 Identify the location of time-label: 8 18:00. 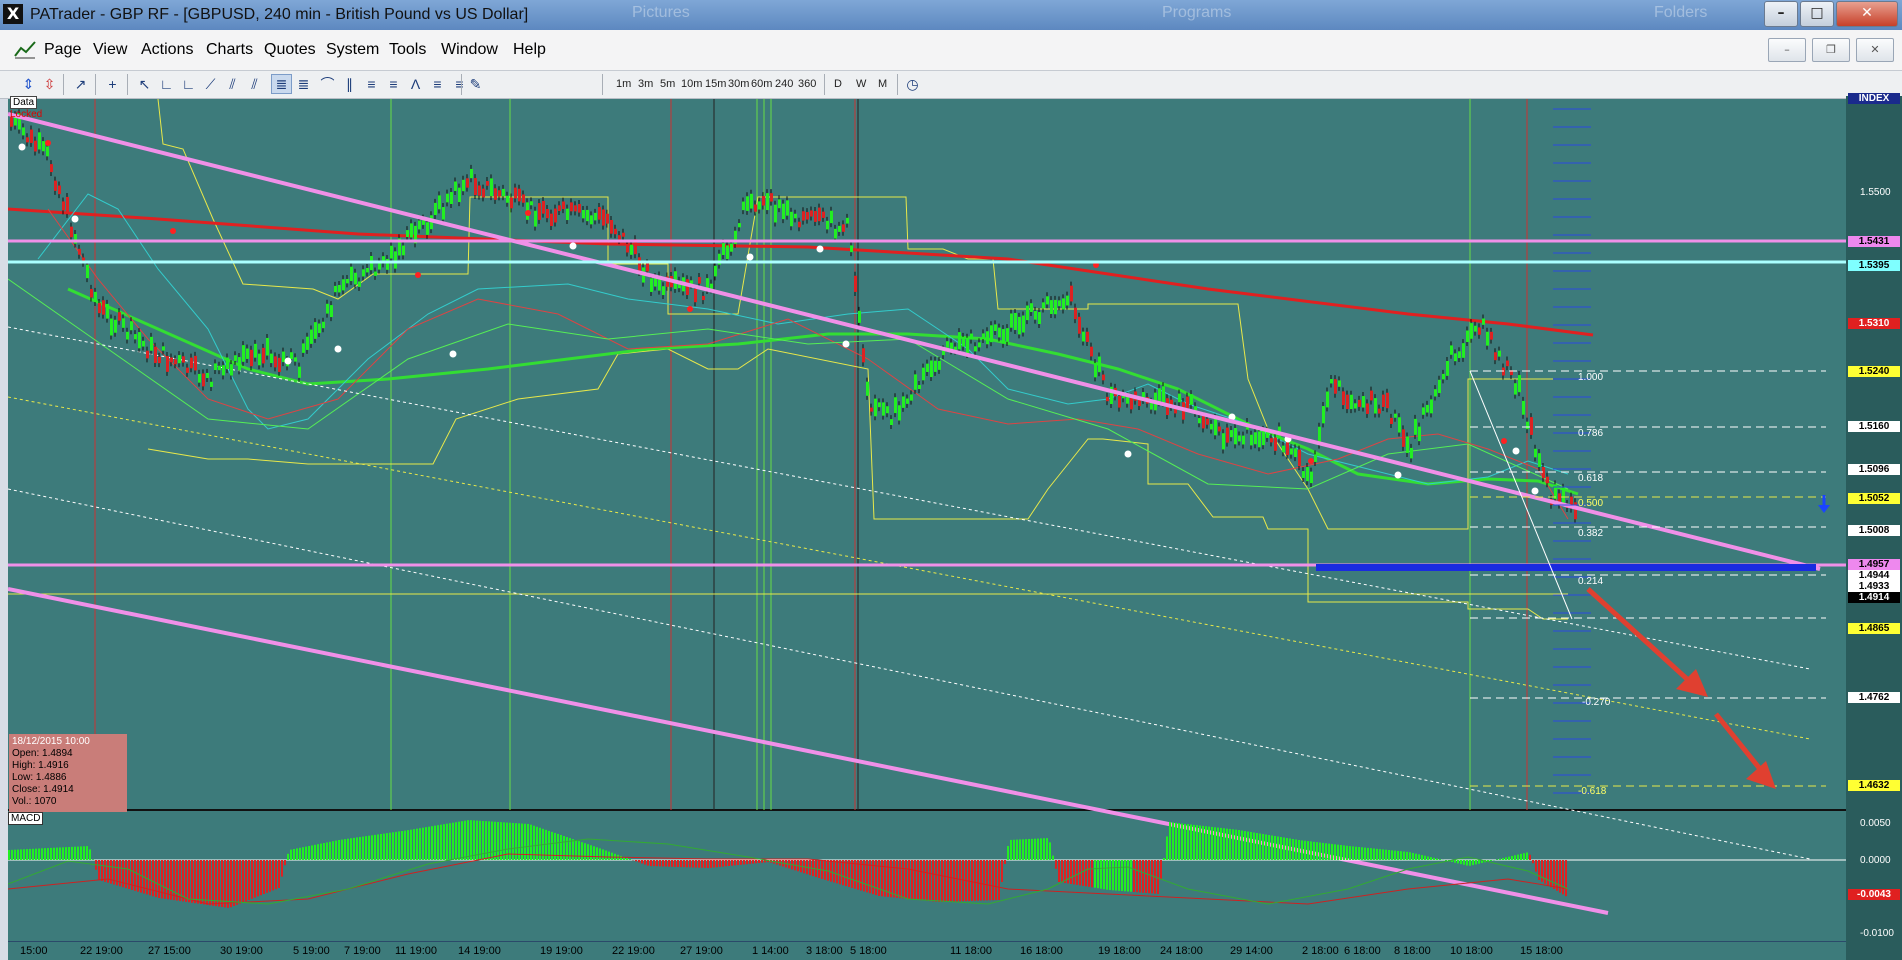
(1412, 951).